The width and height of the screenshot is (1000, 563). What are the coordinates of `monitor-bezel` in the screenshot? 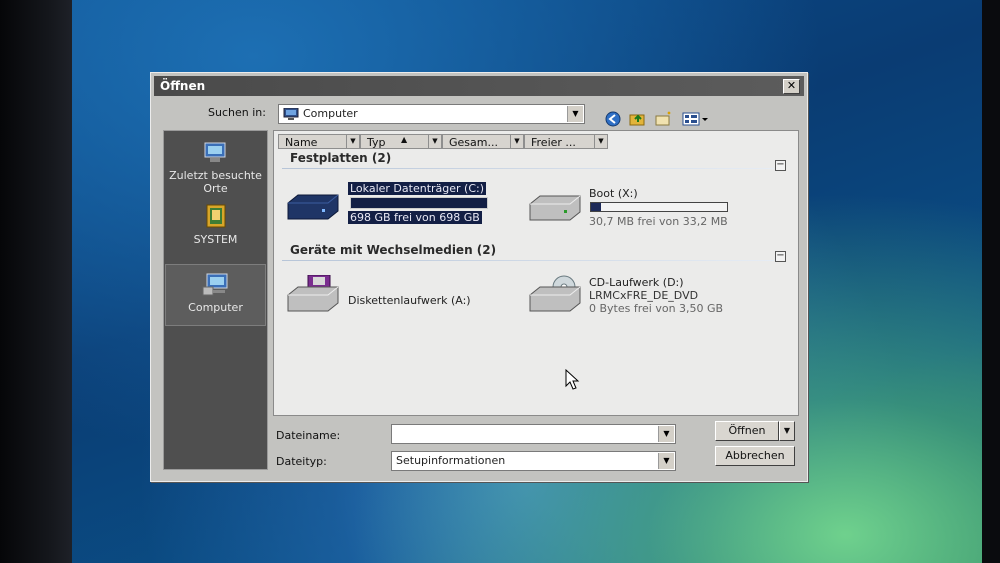 It's located at (36, 281).